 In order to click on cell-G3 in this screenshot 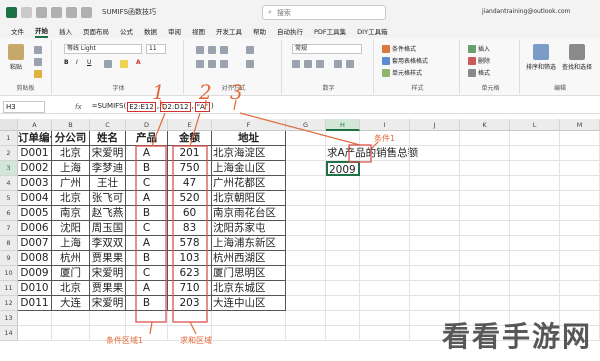, I will do `click(306, 168)`.